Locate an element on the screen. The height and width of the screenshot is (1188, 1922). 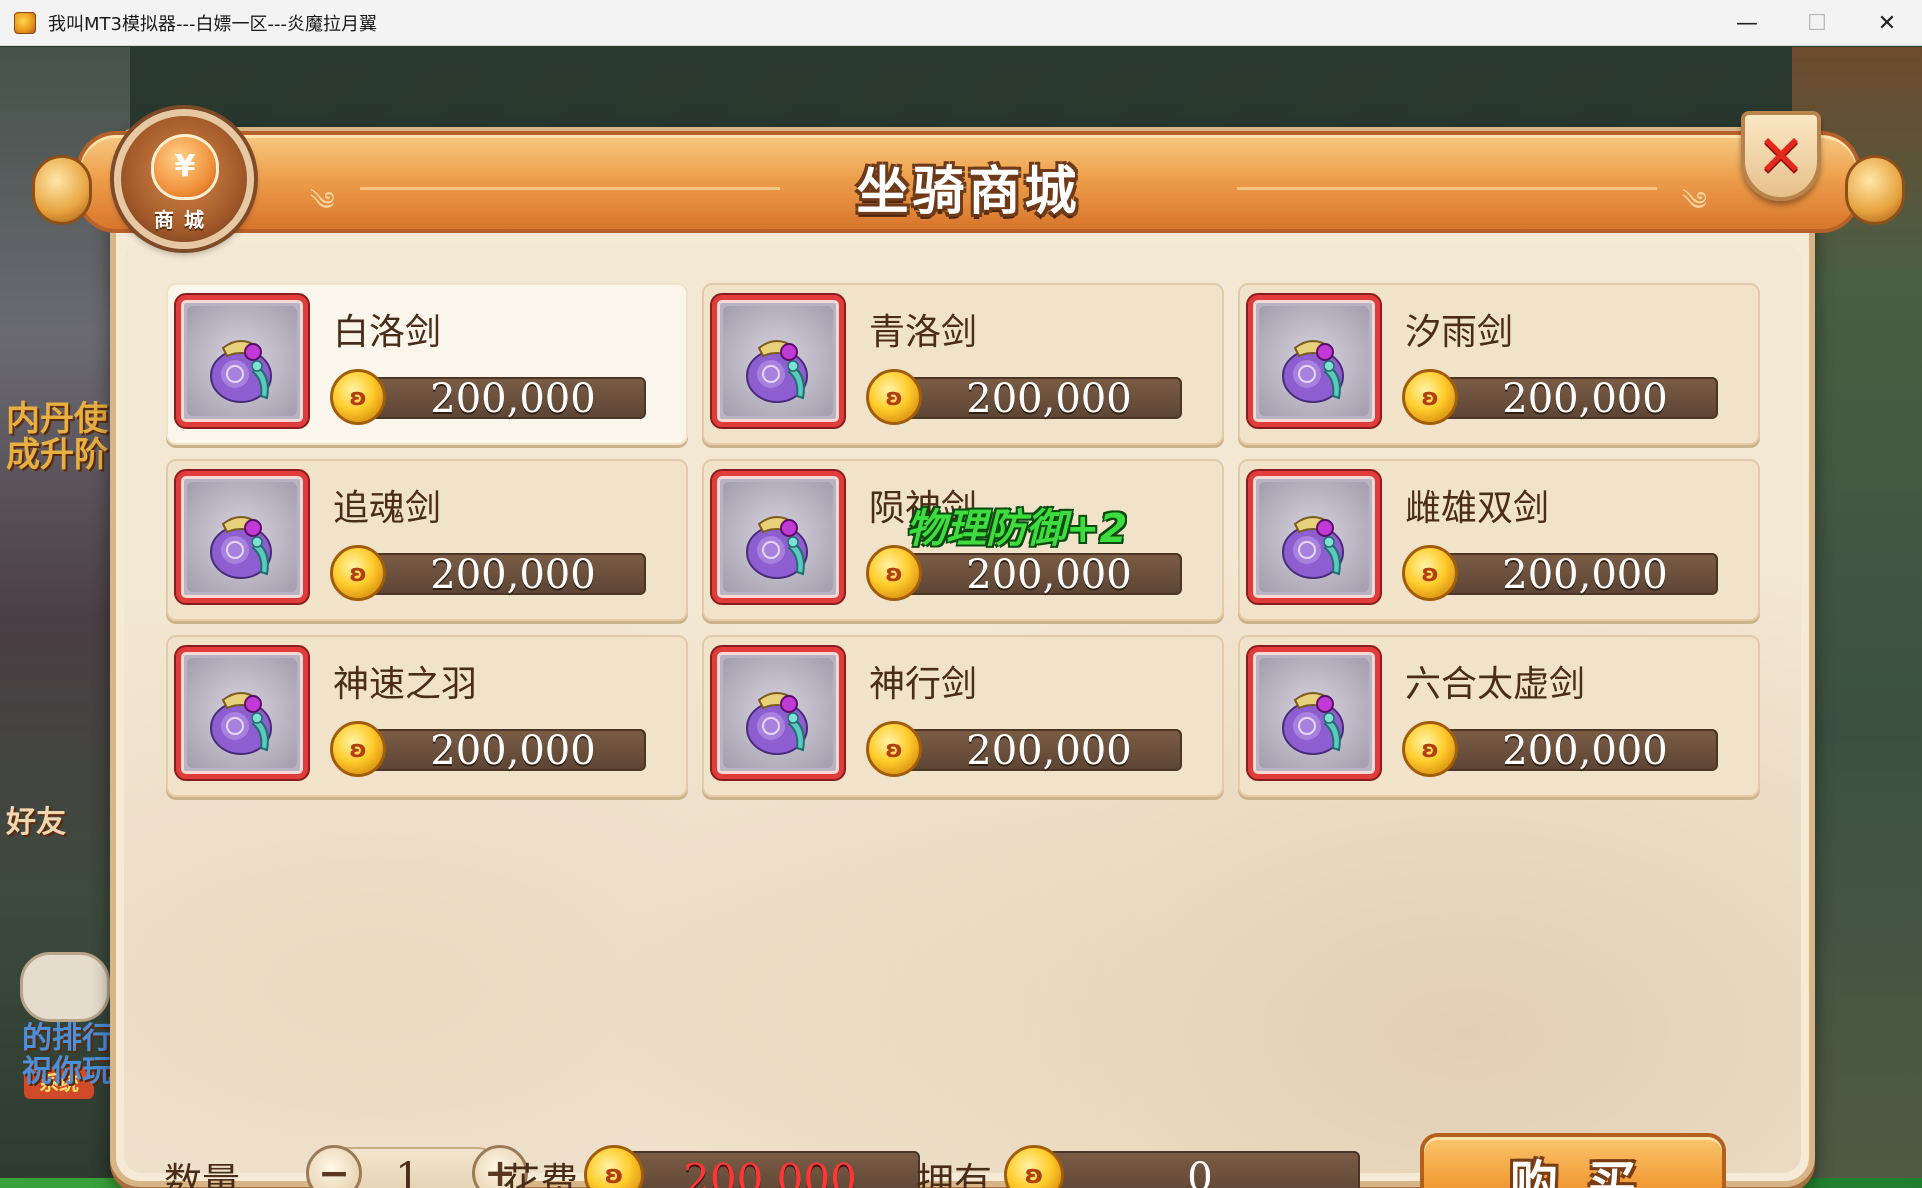
shop-badge: ¥ 商城 is located at coordinates (184, 179).